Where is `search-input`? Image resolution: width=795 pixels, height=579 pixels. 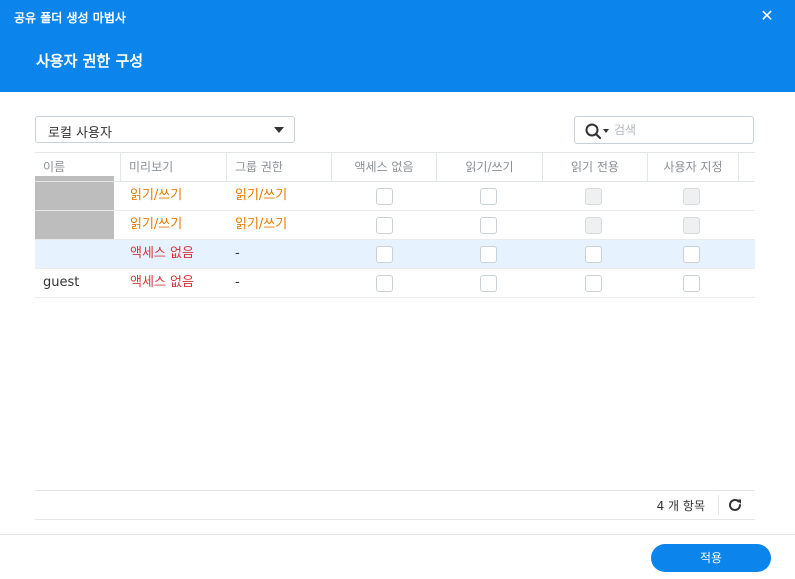
search-input is located at coordinates (679, 130).